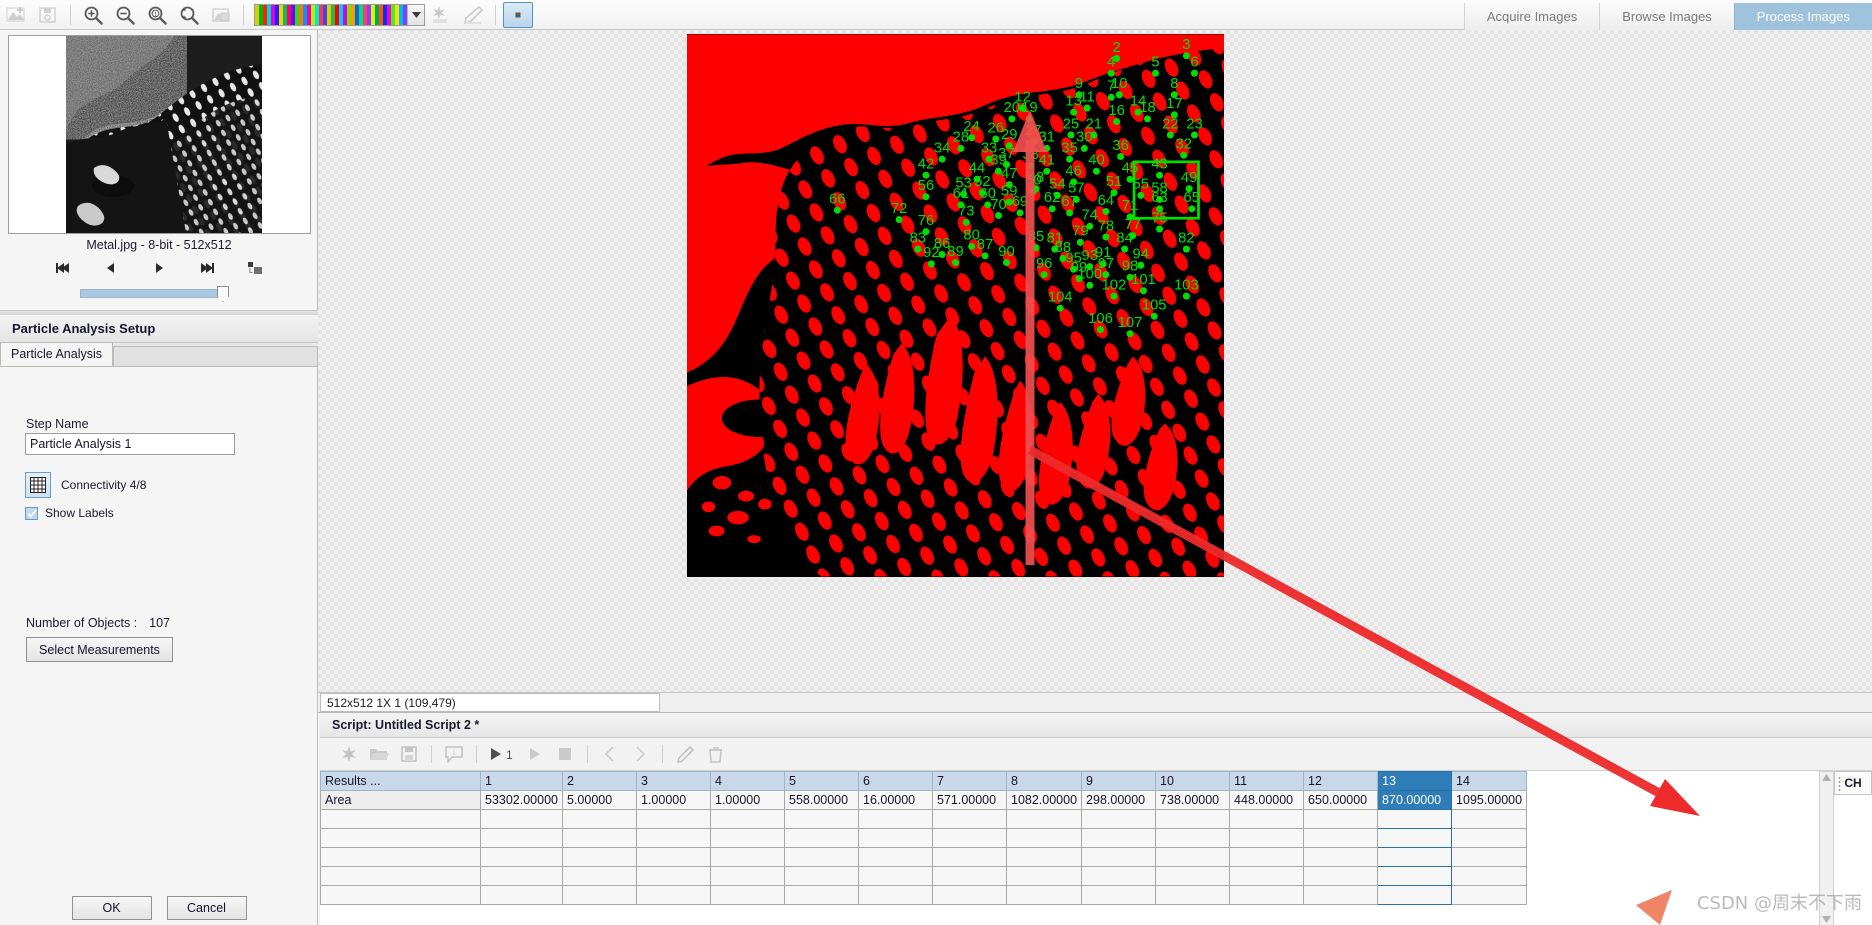 The image size is (1872, 925). Describe the element at coordinates (1489, 800) in the screenshot. I see `table-cell: 1095.00000` at that location.